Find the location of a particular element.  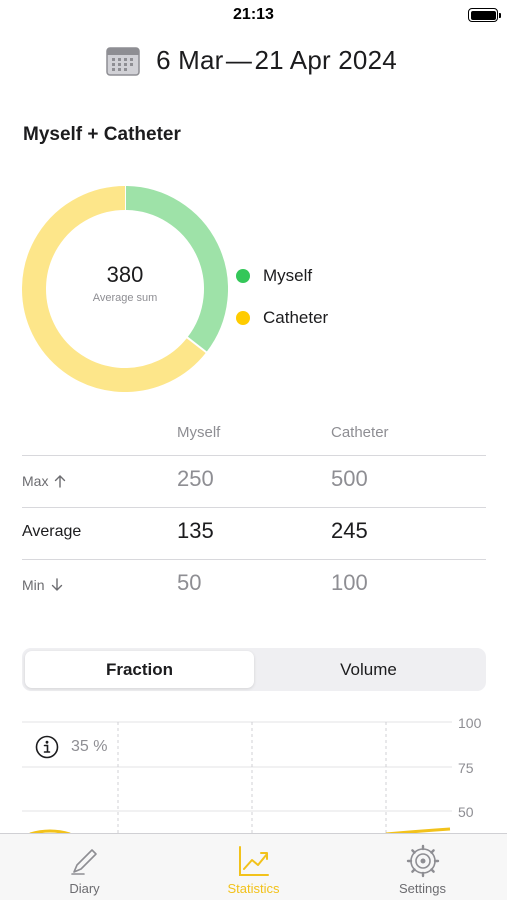

pencil-icon is located at coordinates (83, 862).